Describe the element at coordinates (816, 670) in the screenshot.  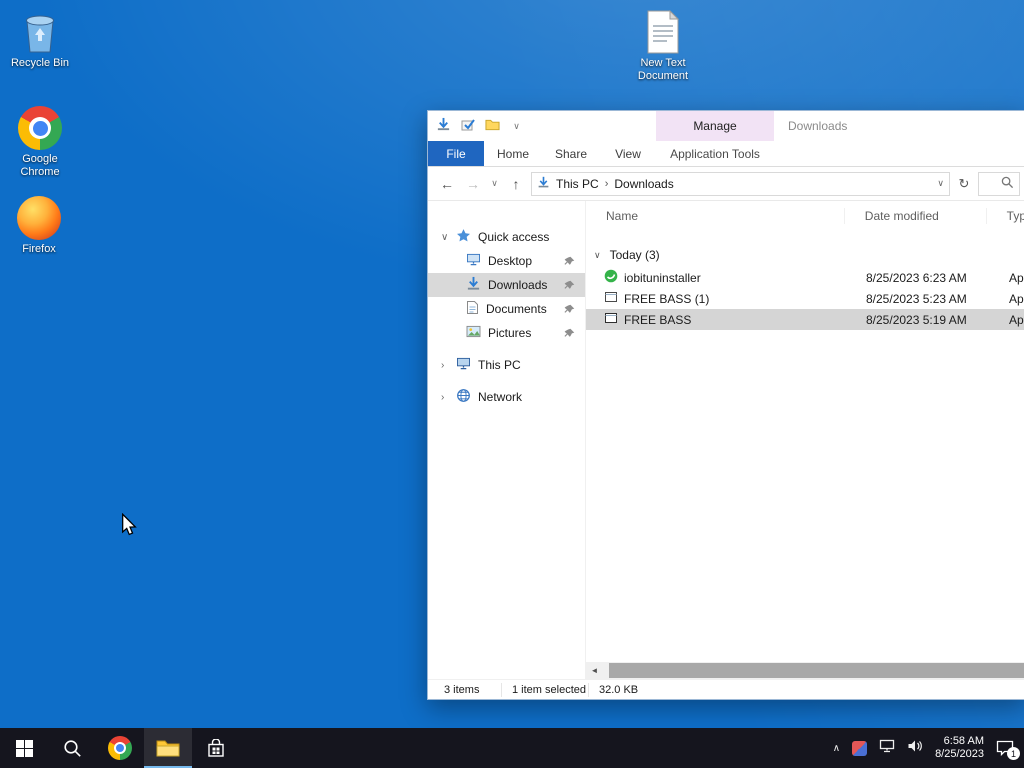
I see `scrollbar-thumb` at that location.